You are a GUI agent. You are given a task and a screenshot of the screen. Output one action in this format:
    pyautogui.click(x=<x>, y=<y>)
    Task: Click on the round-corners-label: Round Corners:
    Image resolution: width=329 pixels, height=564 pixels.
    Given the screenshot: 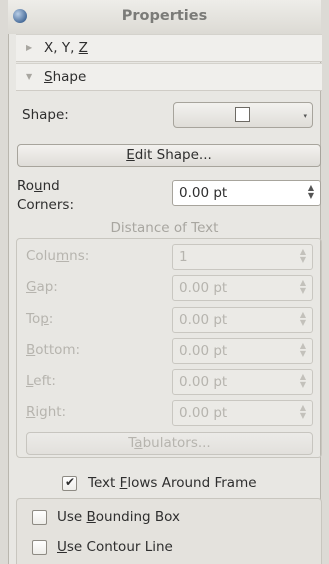 What is the action you would take?
    pyautogui.click(x=45, y=195)
    